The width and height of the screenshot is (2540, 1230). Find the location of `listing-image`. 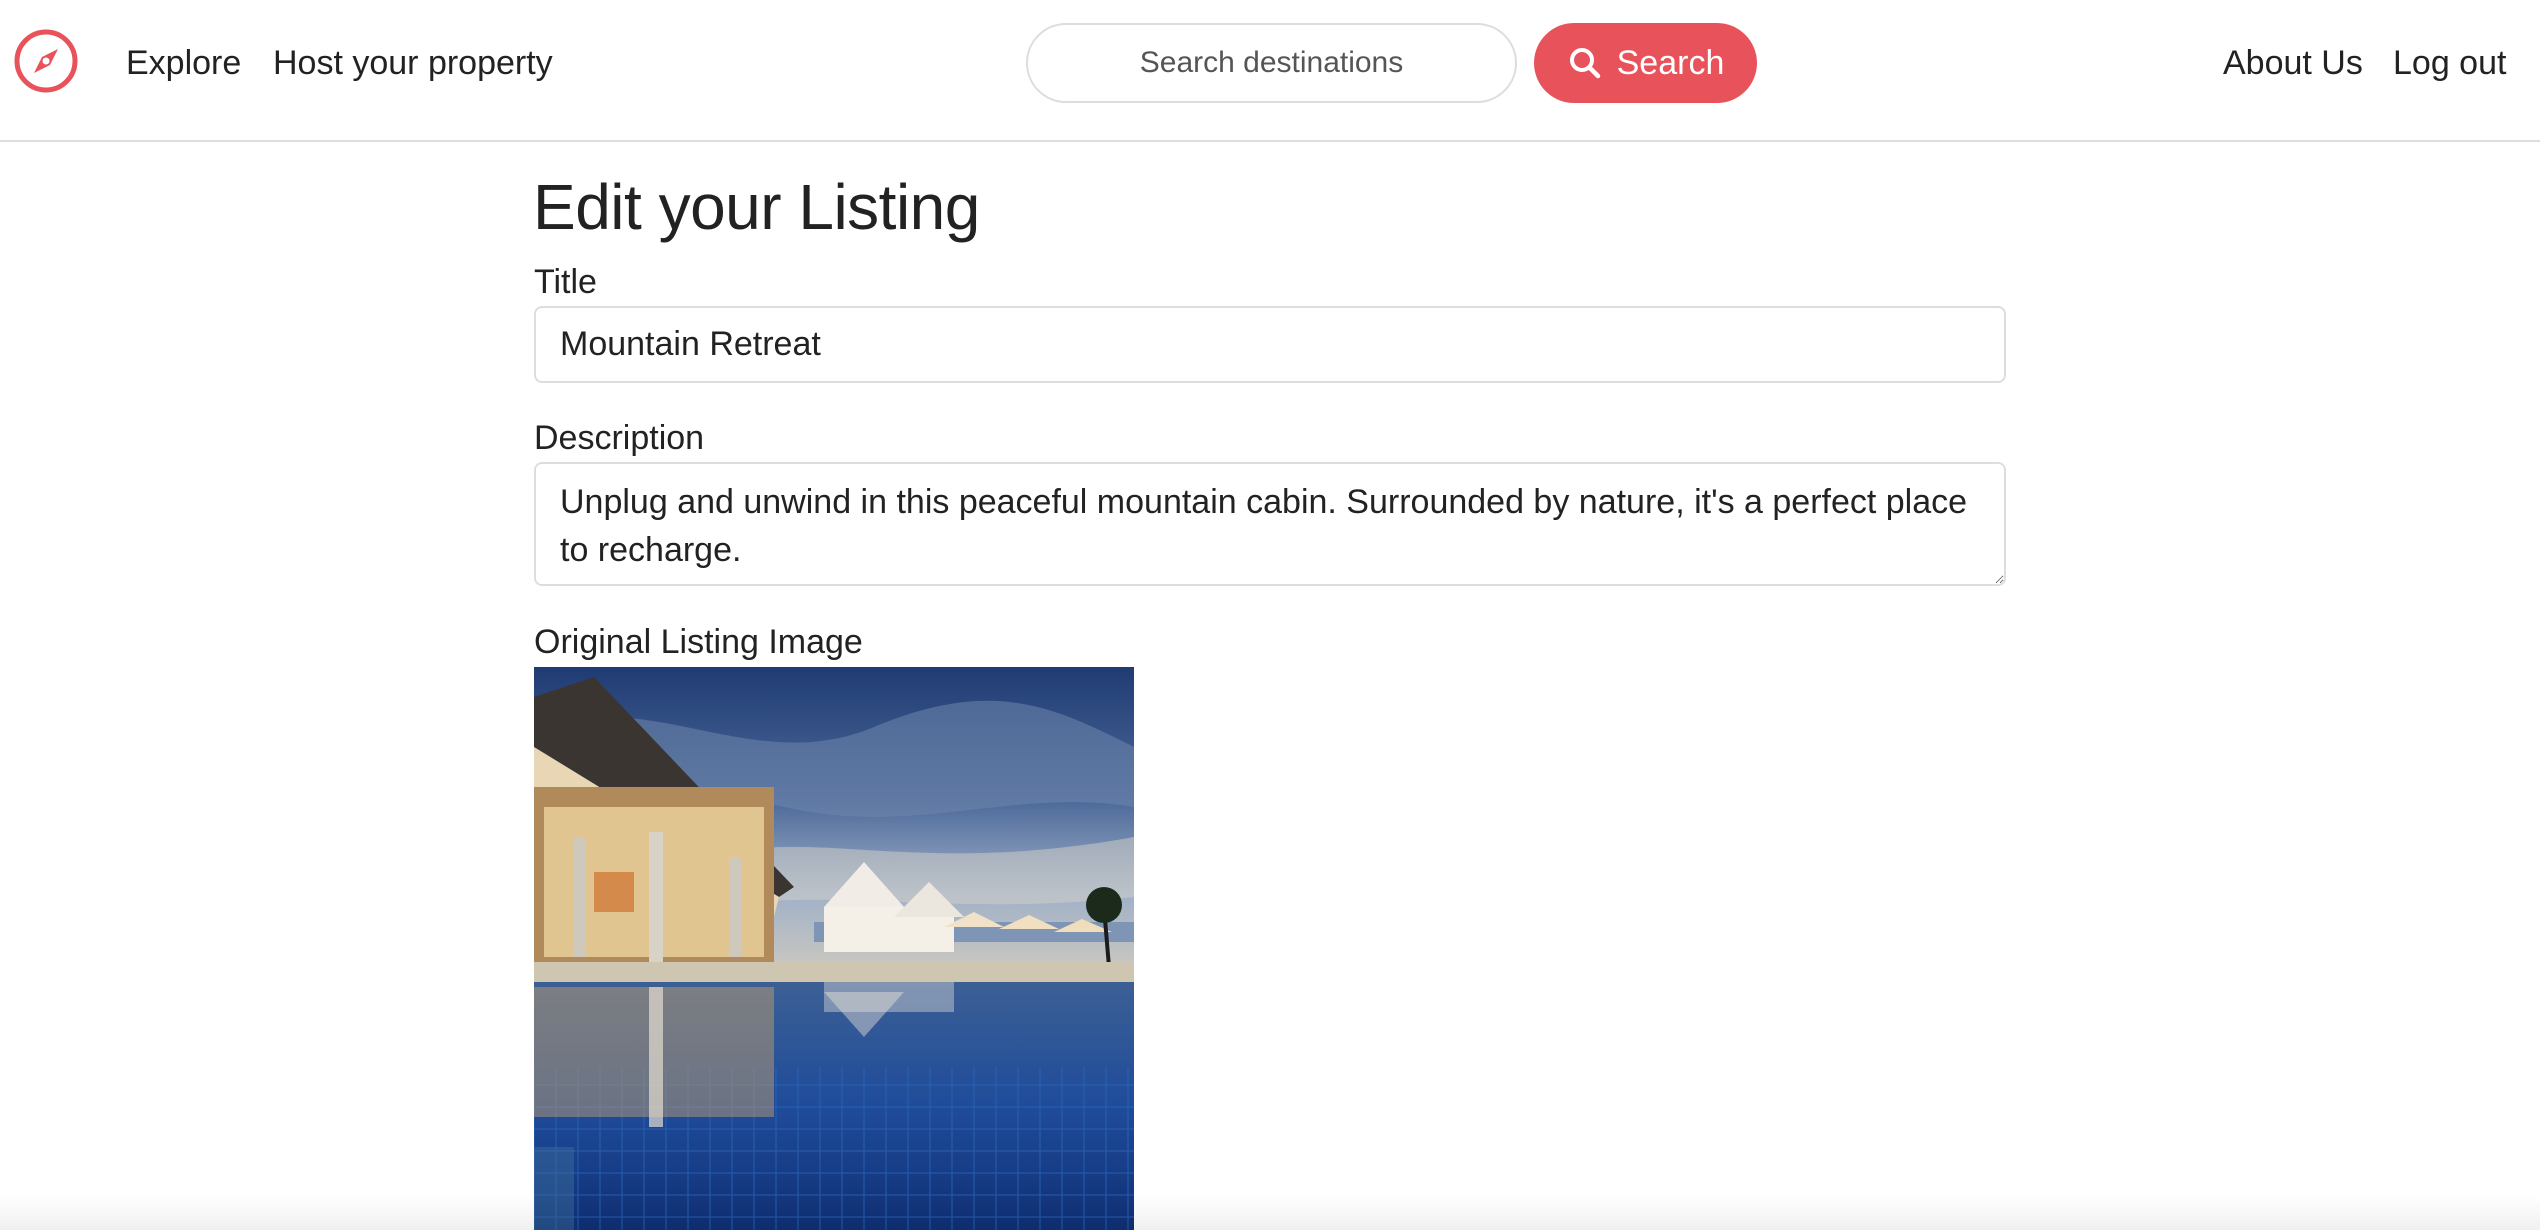

listing-image is located at coordinates (834, 948).